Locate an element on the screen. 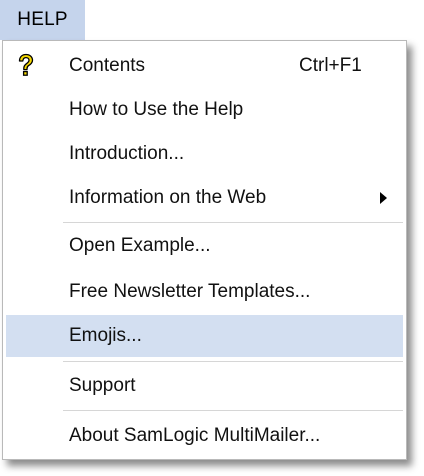 Image resolution: width=424 pixels, height=476 pixels. menu-item-how-to-use-help: How to Use the Help is located at coordinates (204, 110).